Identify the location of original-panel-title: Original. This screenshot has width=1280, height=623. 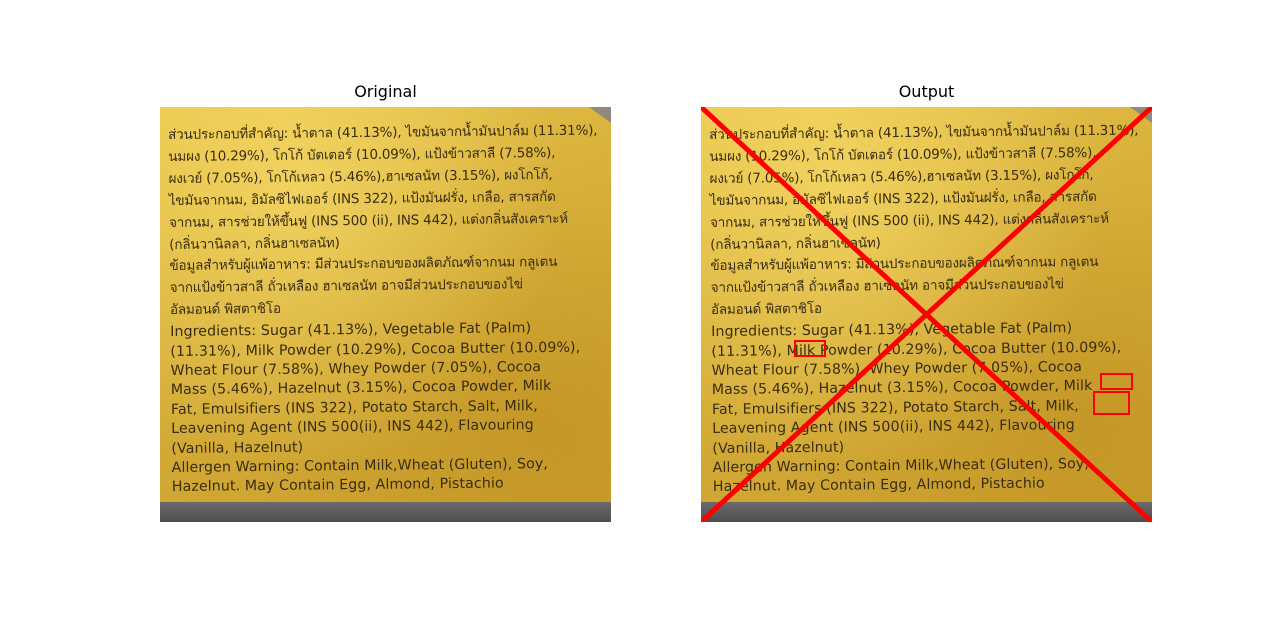
(385, 91).